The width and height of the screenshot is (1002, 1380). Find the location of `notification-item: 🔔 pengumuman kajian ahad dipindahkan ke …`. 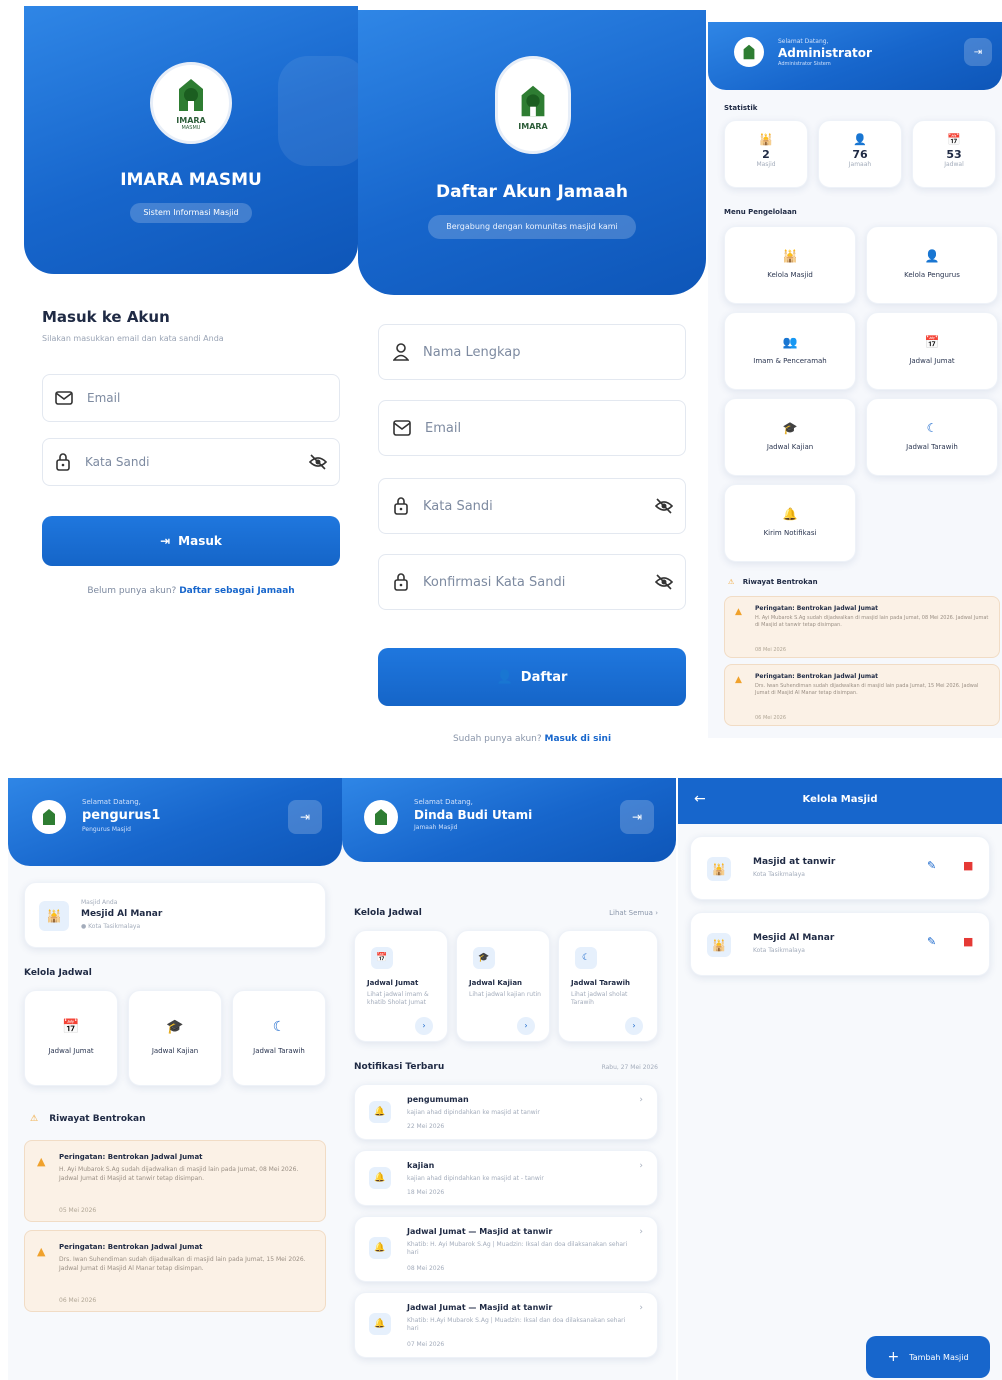

notification-item: 🔔 pengumuman kajian ahad dipindahkan ke … is located at coordinates (506, 1112).